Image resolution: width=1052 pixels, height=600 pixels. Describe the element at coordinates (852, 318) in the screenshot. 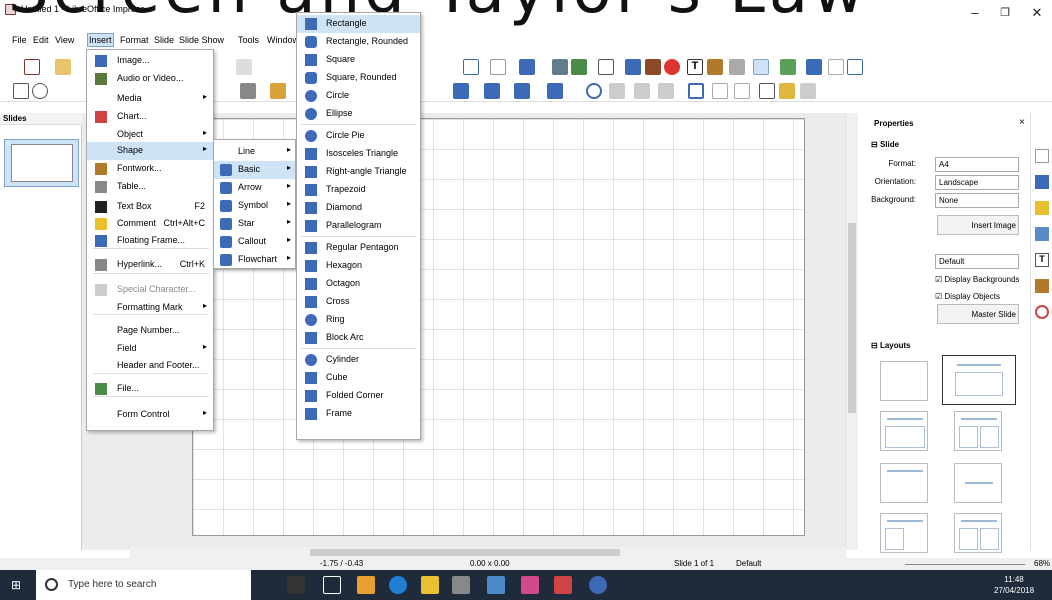

I see `vertical-scroll-thumb` at that location.